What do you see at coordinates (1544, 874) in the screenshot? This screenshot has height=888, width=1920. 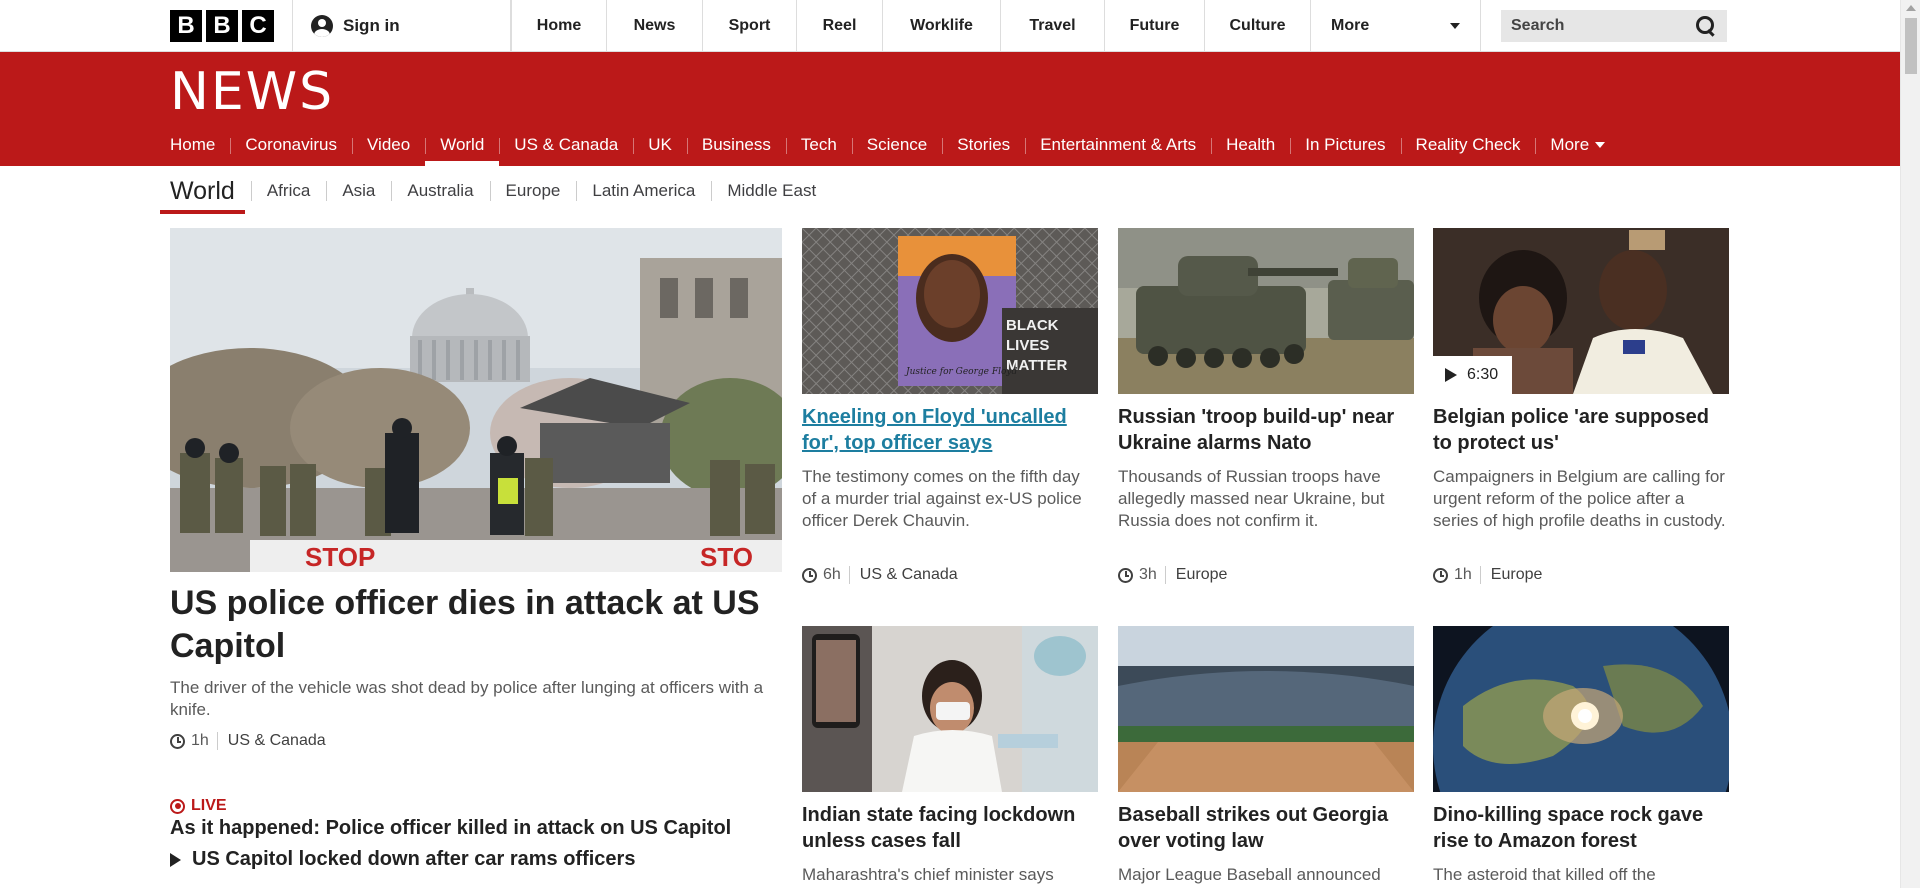 I see `story-summary: The asteroid that killed off the` at bounding box center [1544, 874].